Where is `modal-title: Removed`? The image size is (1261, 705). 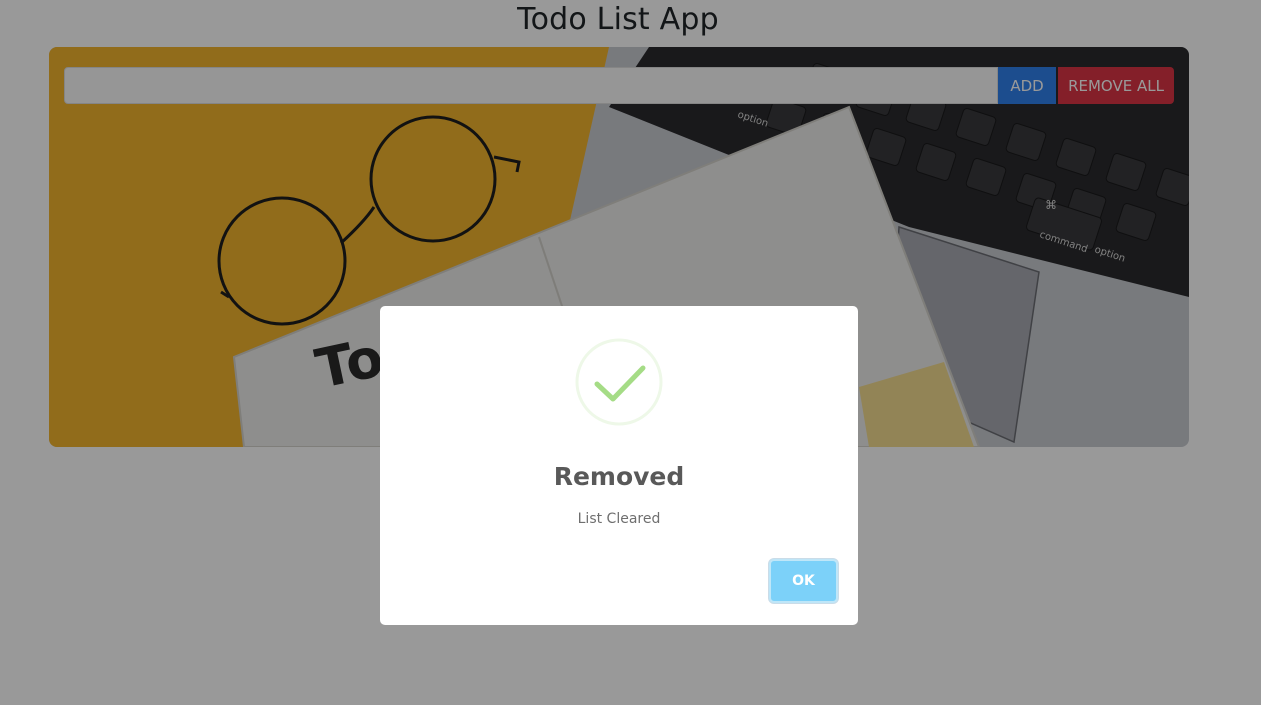 modal-title: Removed is located at coordinates (619, 476).